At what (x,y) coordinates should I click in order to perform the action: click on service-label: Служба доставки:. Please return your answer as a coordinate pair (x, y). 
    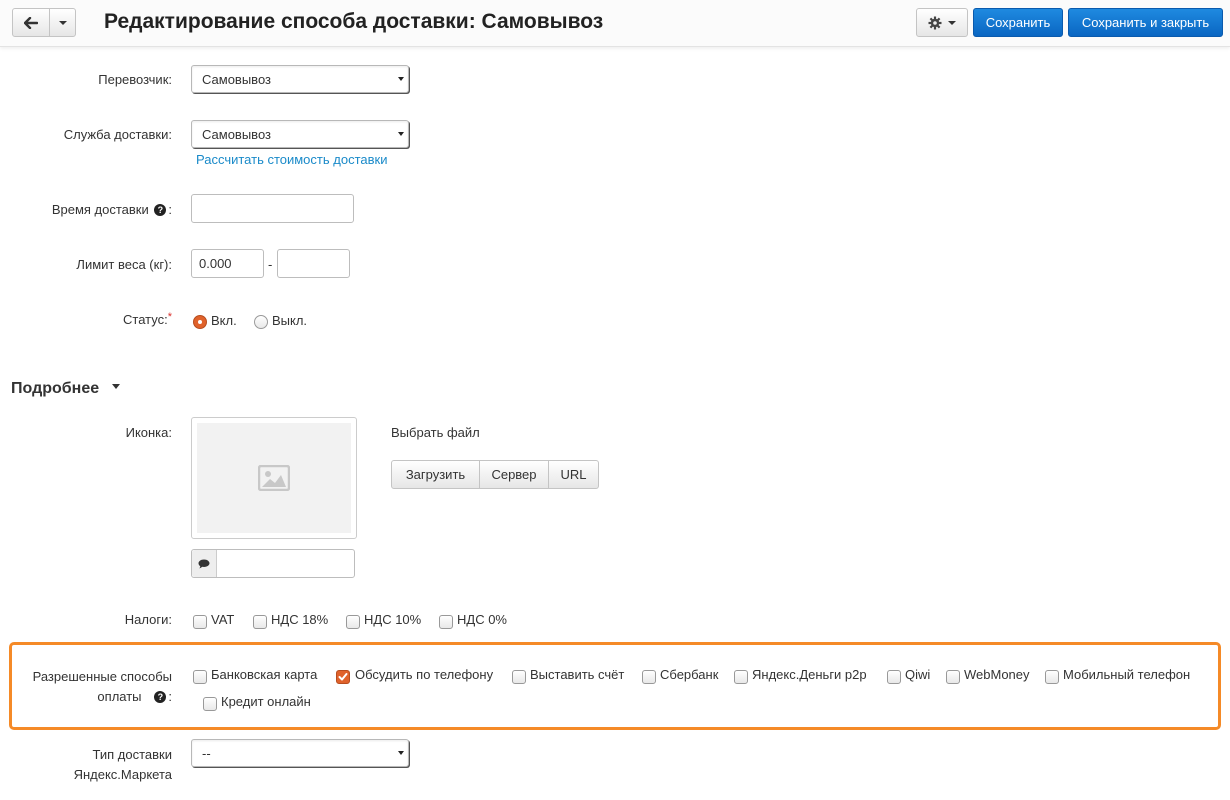
    Looking at the image, I should click on (117, 134).